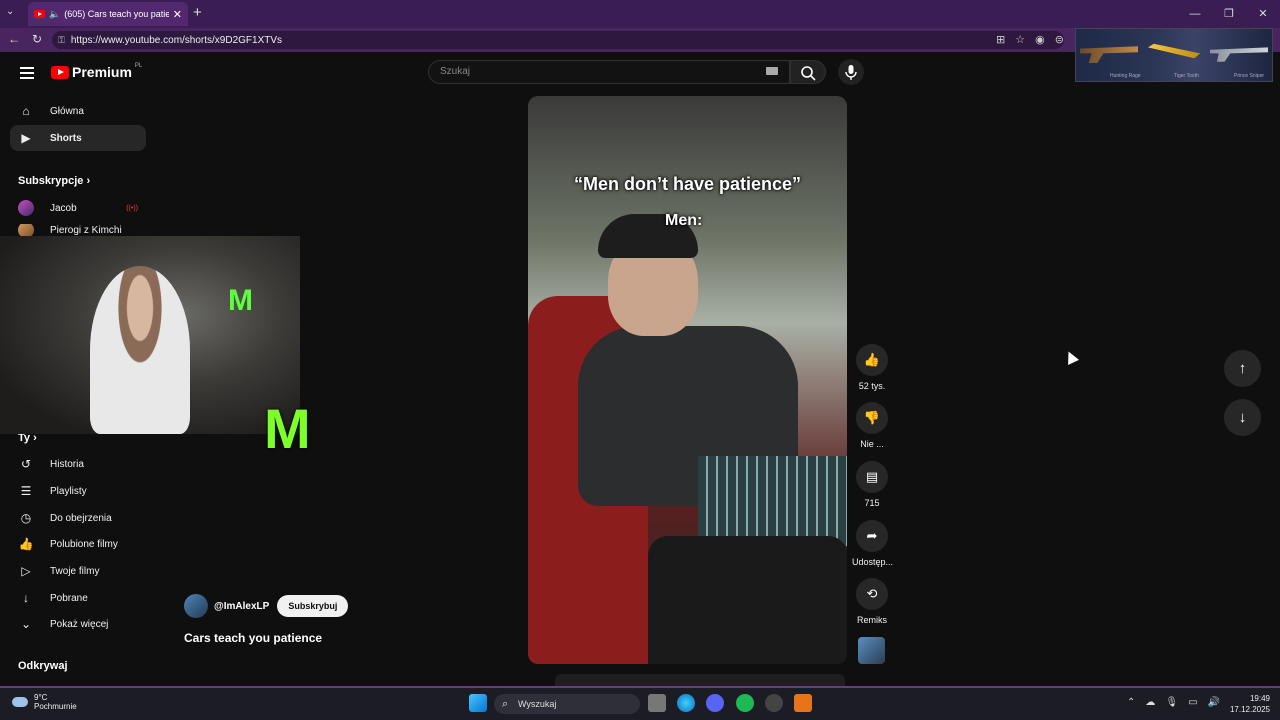 This screenshot has height=720, width=1280. I want to click on youtube-logo: Premium PL, so click(97, 71).